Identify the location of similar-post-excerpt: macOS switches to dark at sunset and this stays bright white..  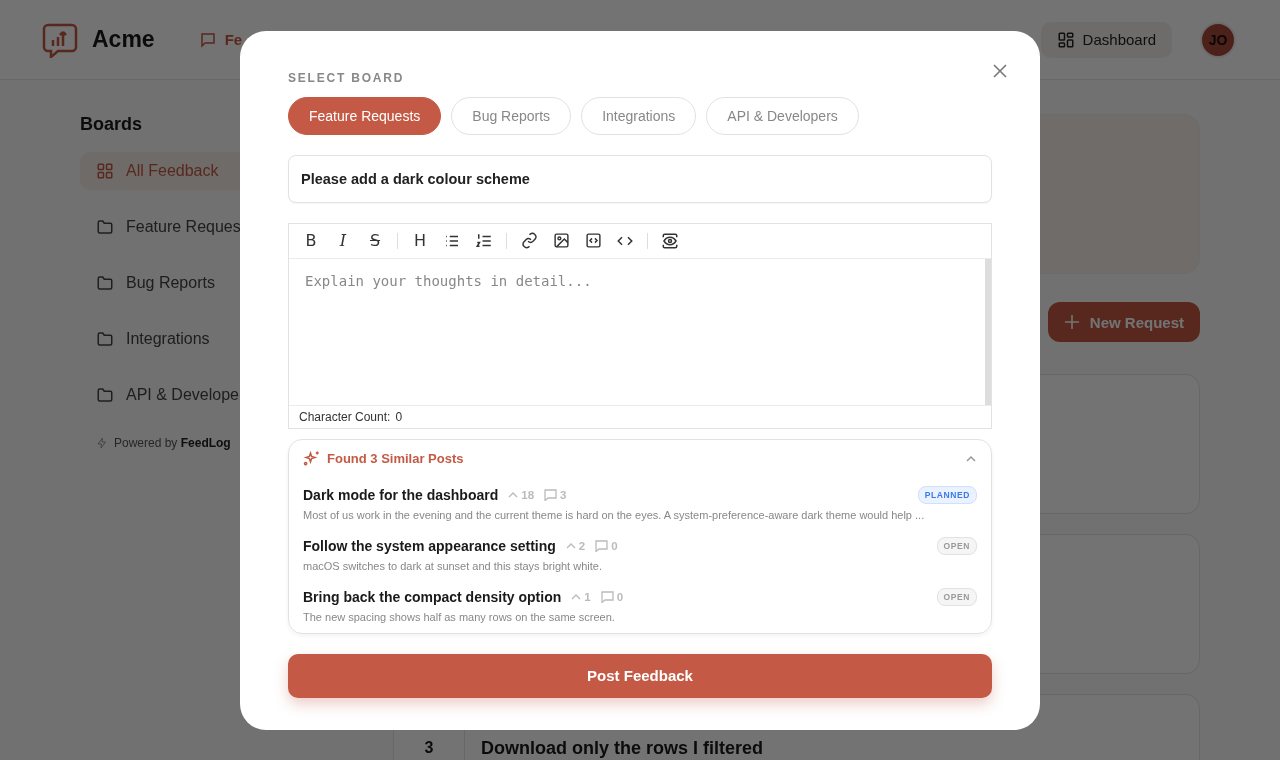
(453, 565).